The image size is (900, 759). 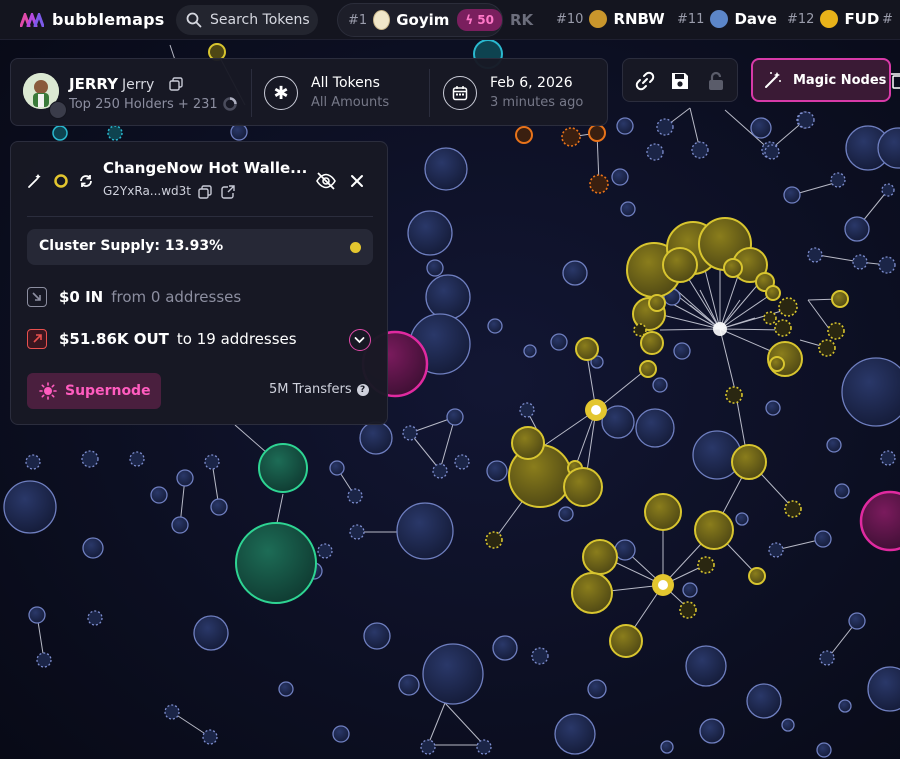 I want to click on chevron-down-icon, so click(x=359, y=340).